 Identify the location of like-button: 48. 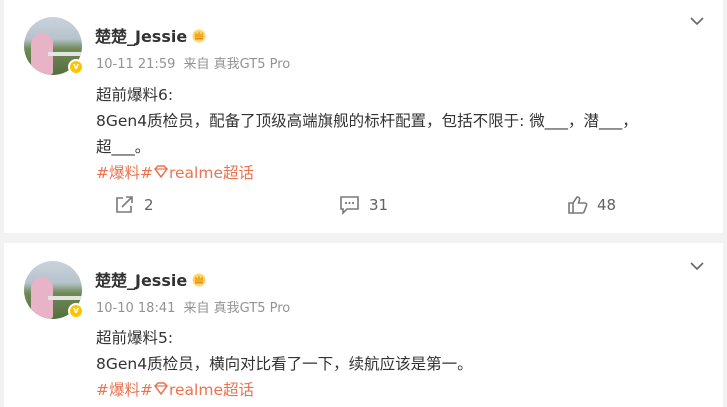
(591, 205).